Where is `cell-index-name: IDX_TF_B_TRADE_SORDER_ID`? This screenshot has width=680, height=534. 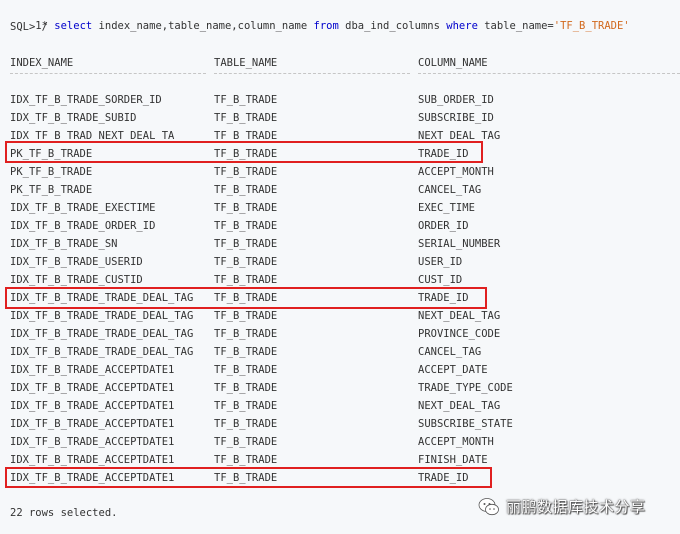 cell-index-name: IDX_TF_B_TRADE_SORDER_ID is located at coordinates (86, 100).